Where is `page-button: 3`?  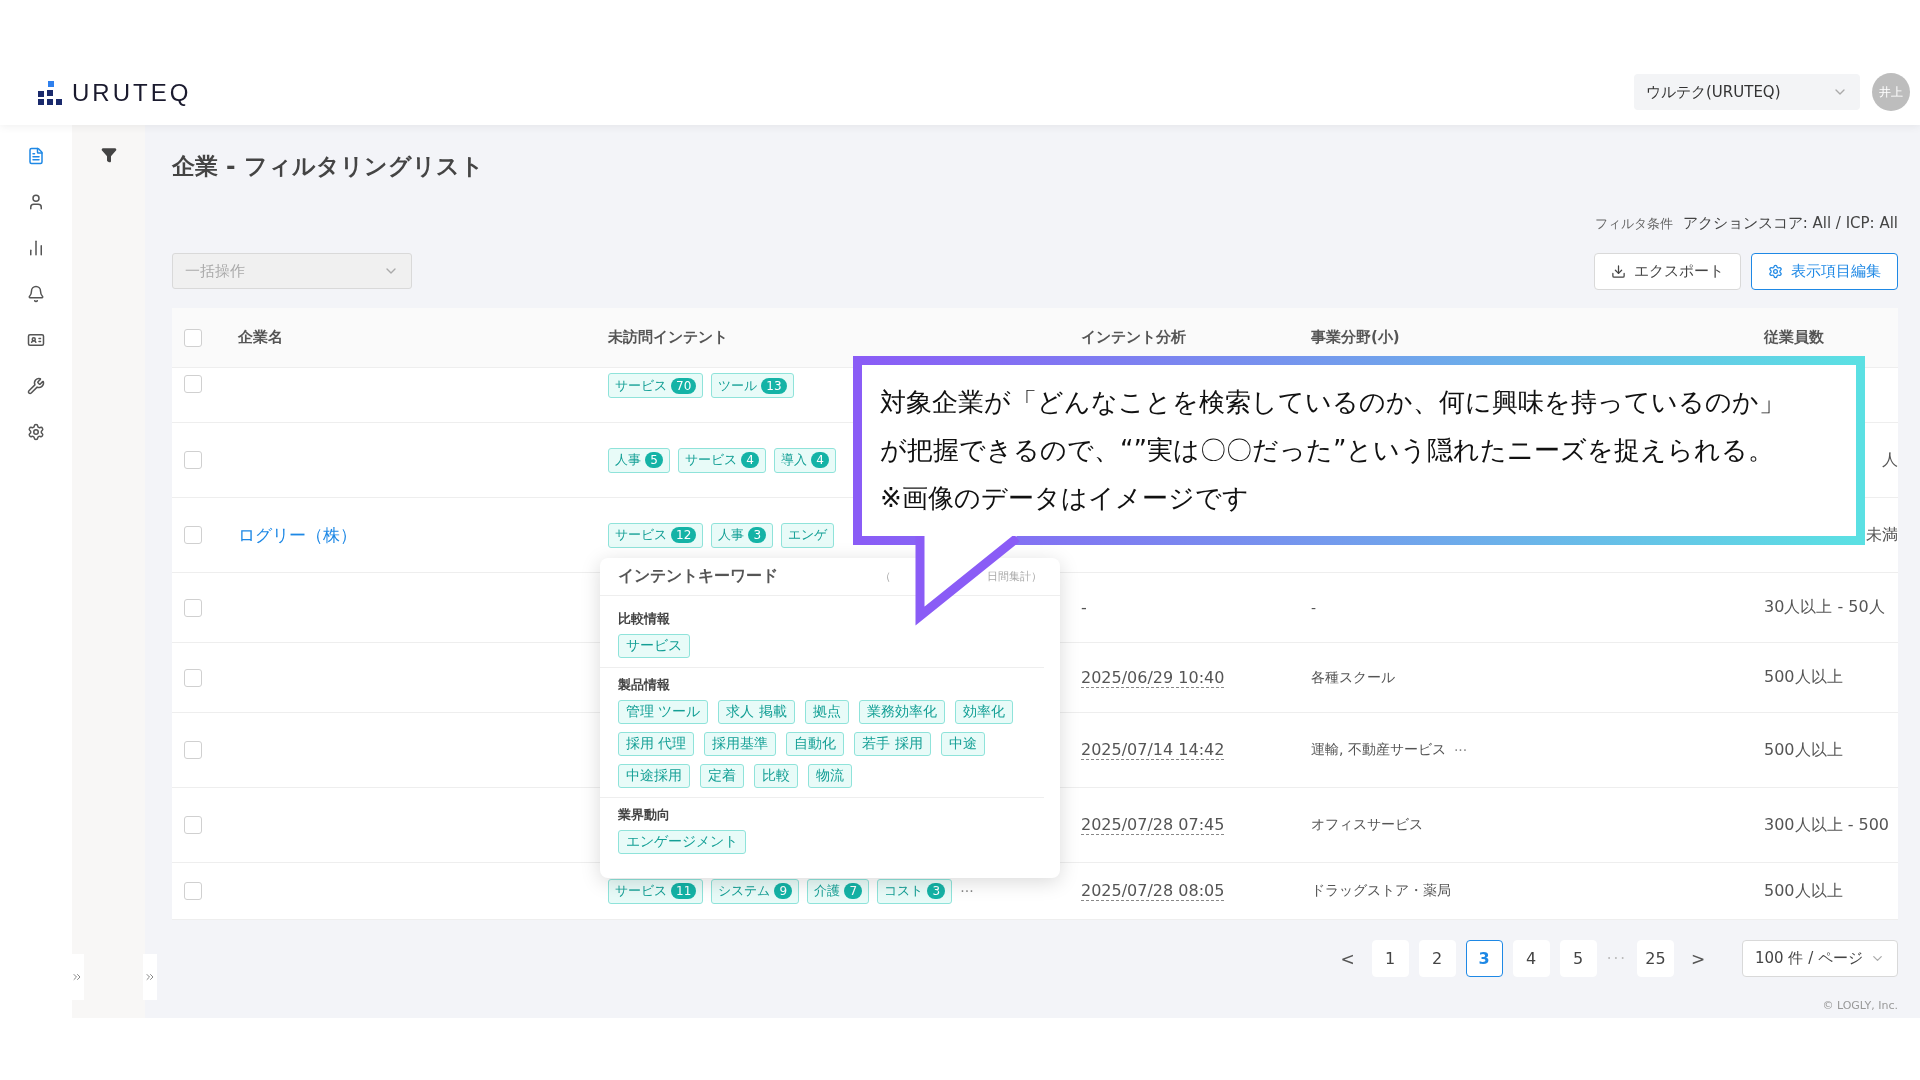 page-button: 3 is located at coordinates (1484, 958).